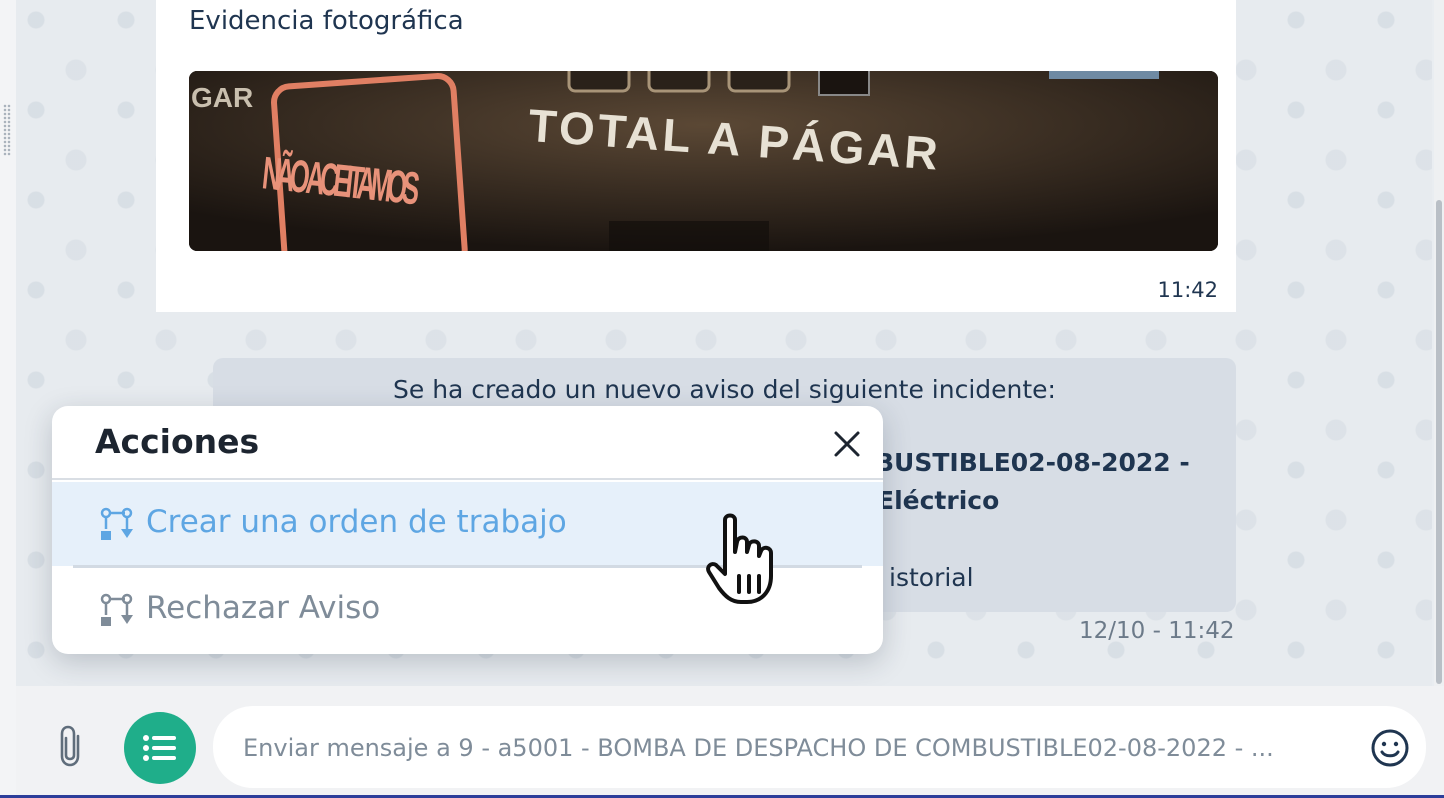  I want to click on message-input-wrapper, so click(819, 747).